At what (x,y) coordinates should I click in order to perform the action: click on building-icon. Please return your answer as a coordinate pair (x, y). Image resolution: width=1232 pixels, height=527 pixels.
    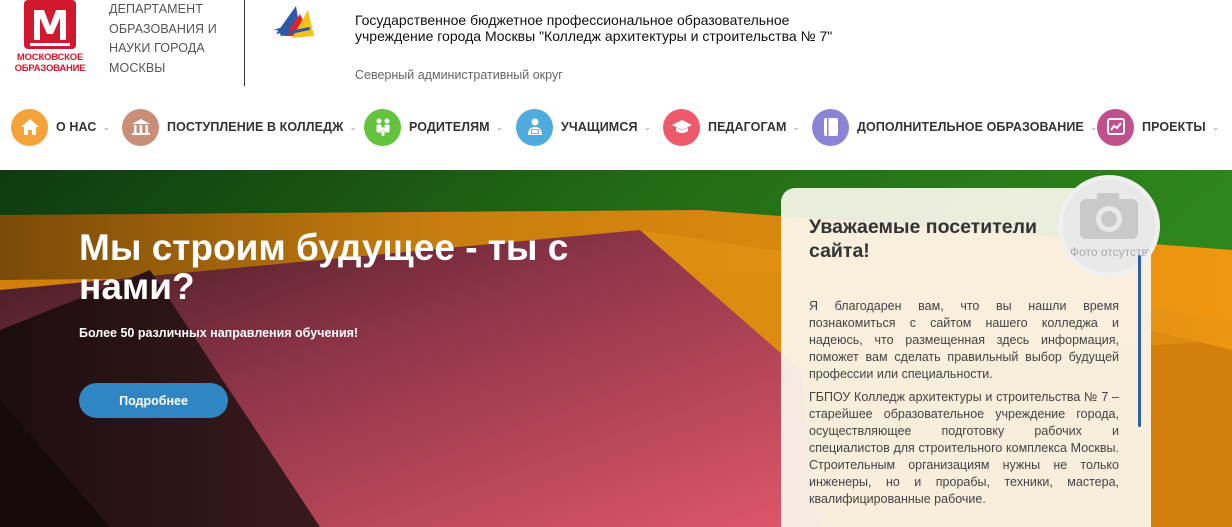
    Looking at the image, I should click on (140, 127).